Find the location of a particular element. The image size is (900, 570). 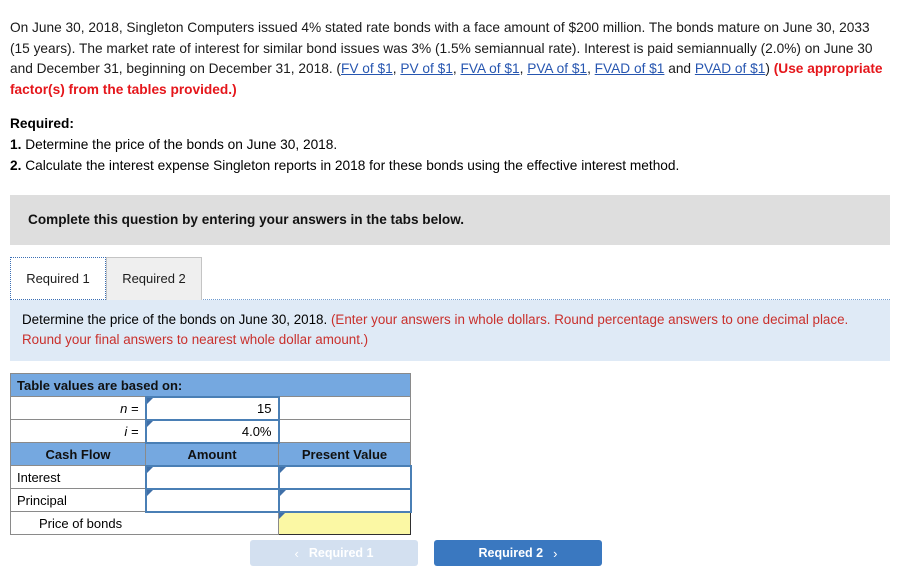

principal-amount-input is located at coordinates (212, 500).